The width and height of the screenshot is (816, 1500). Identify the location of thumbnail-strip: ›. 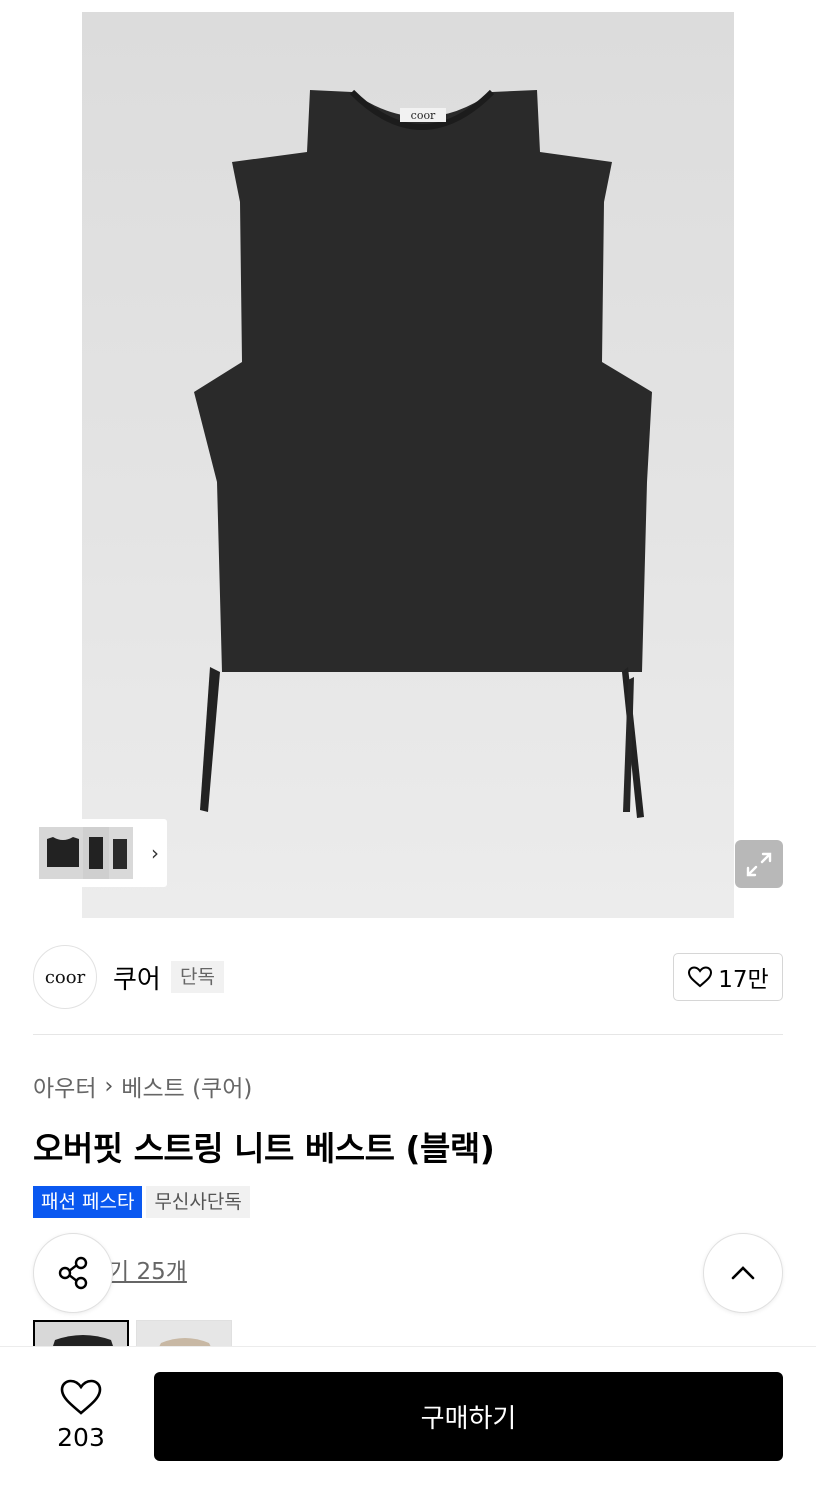
(100, 853).